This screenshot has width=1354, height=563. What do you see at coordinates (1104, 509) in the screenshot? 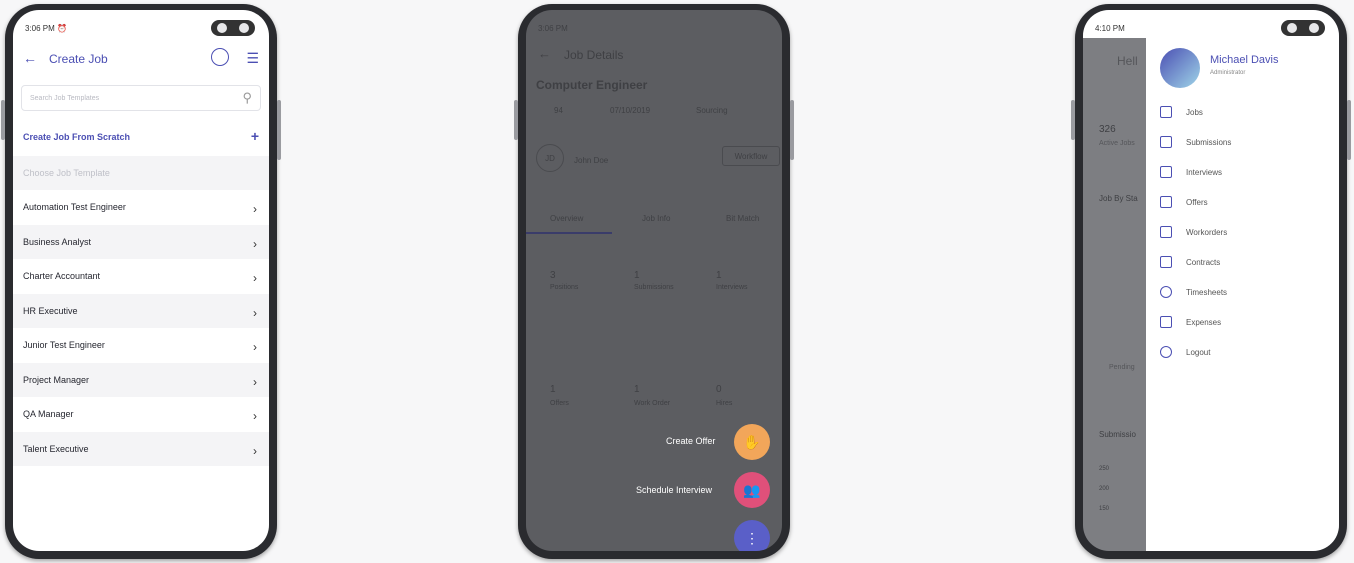
I see `axis-tick: 150` at bounding box center [1104, 509].